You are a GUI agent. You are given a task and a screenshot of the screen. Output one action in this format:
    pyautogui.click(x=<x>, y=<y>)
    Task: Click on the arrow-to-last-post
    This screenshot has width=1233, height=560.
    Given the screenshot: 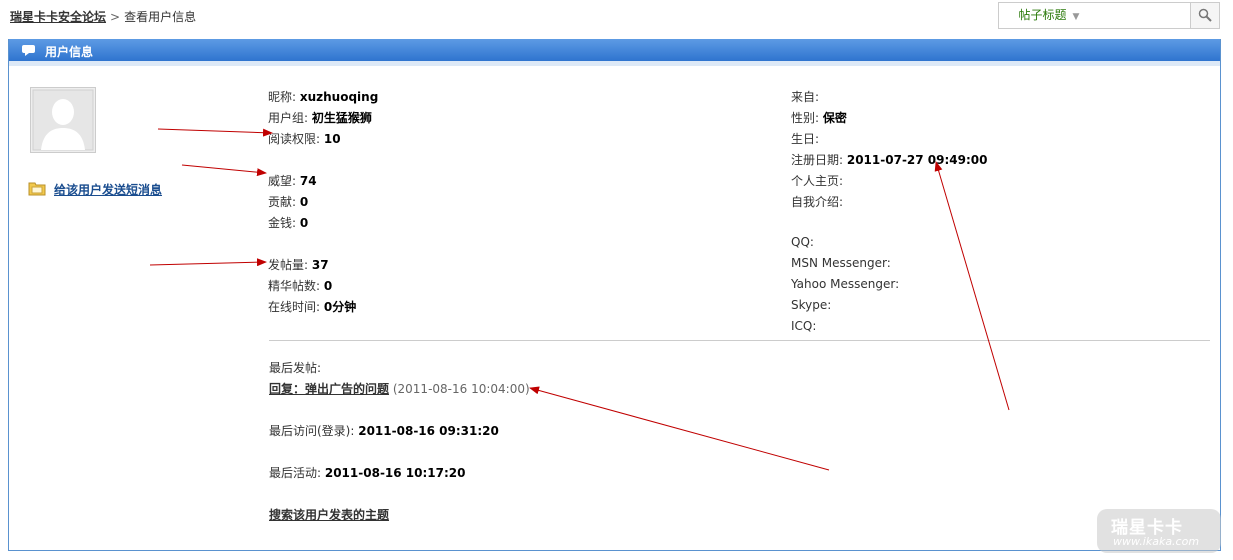 What is the action you would take?
    pyautogui.click(x=679, y=428)
    